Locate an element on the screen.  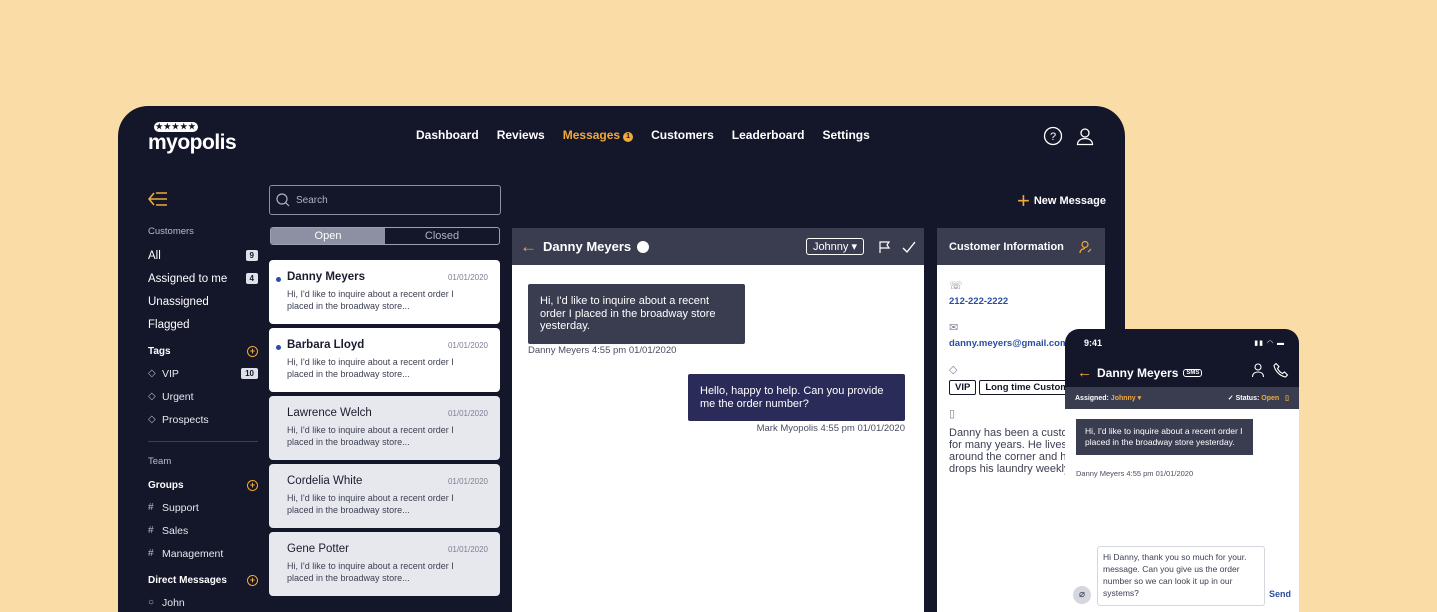
tag-urgent: ◇ Urgent is located at coordinates (203, 396).